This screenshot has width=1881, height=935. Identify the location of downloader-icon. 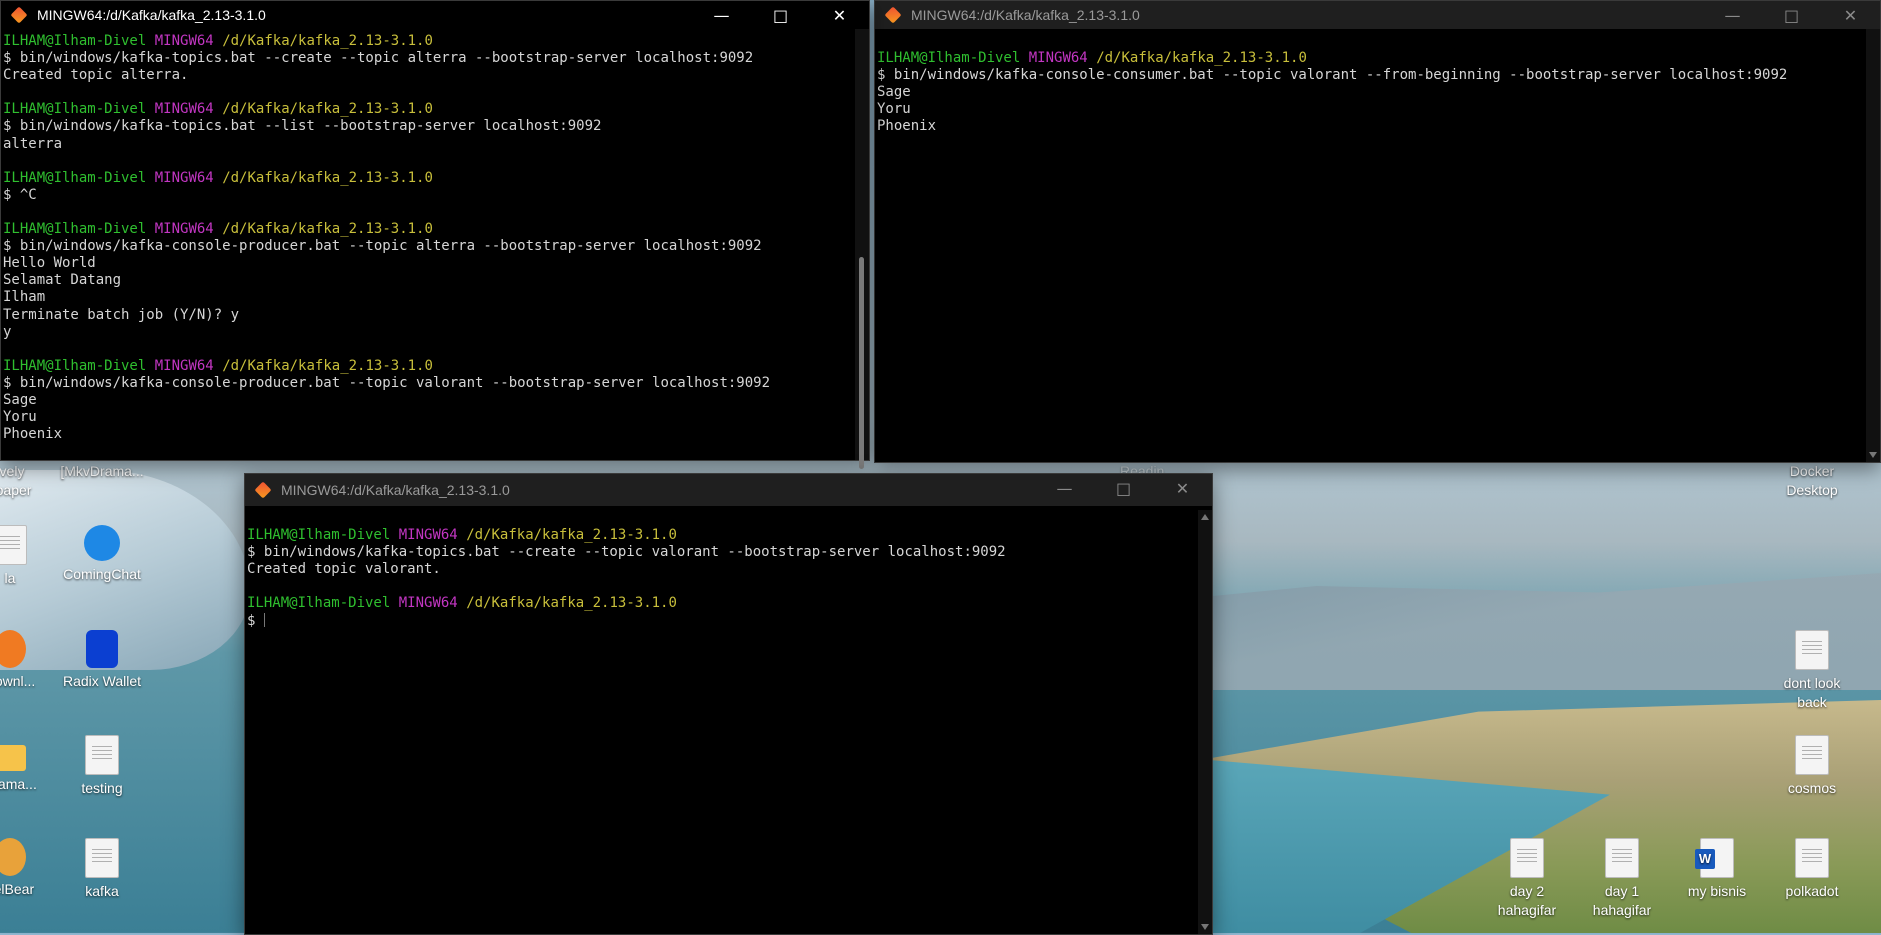
(13, 649).